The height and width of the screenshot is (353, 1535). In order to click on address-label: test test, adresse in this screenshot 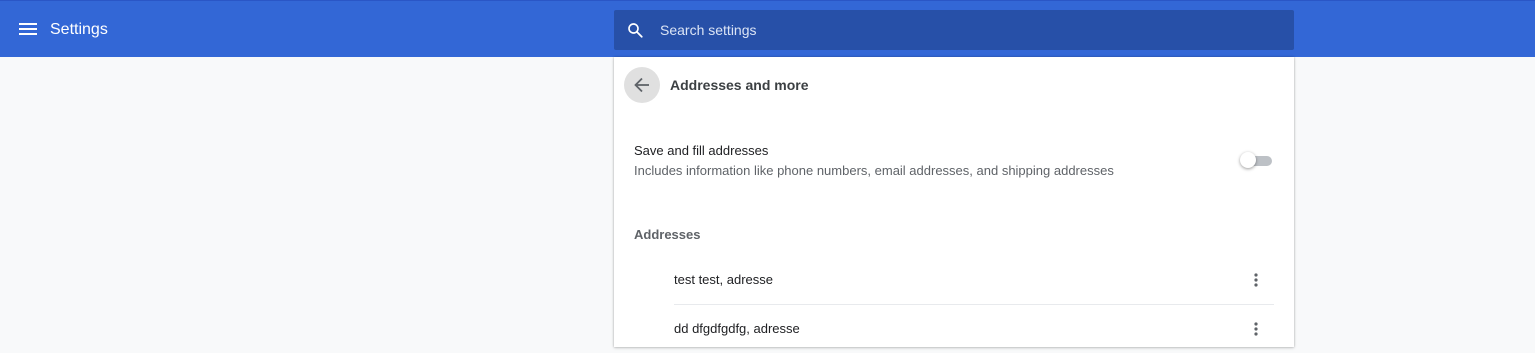, I will do `click(723, 279)`.